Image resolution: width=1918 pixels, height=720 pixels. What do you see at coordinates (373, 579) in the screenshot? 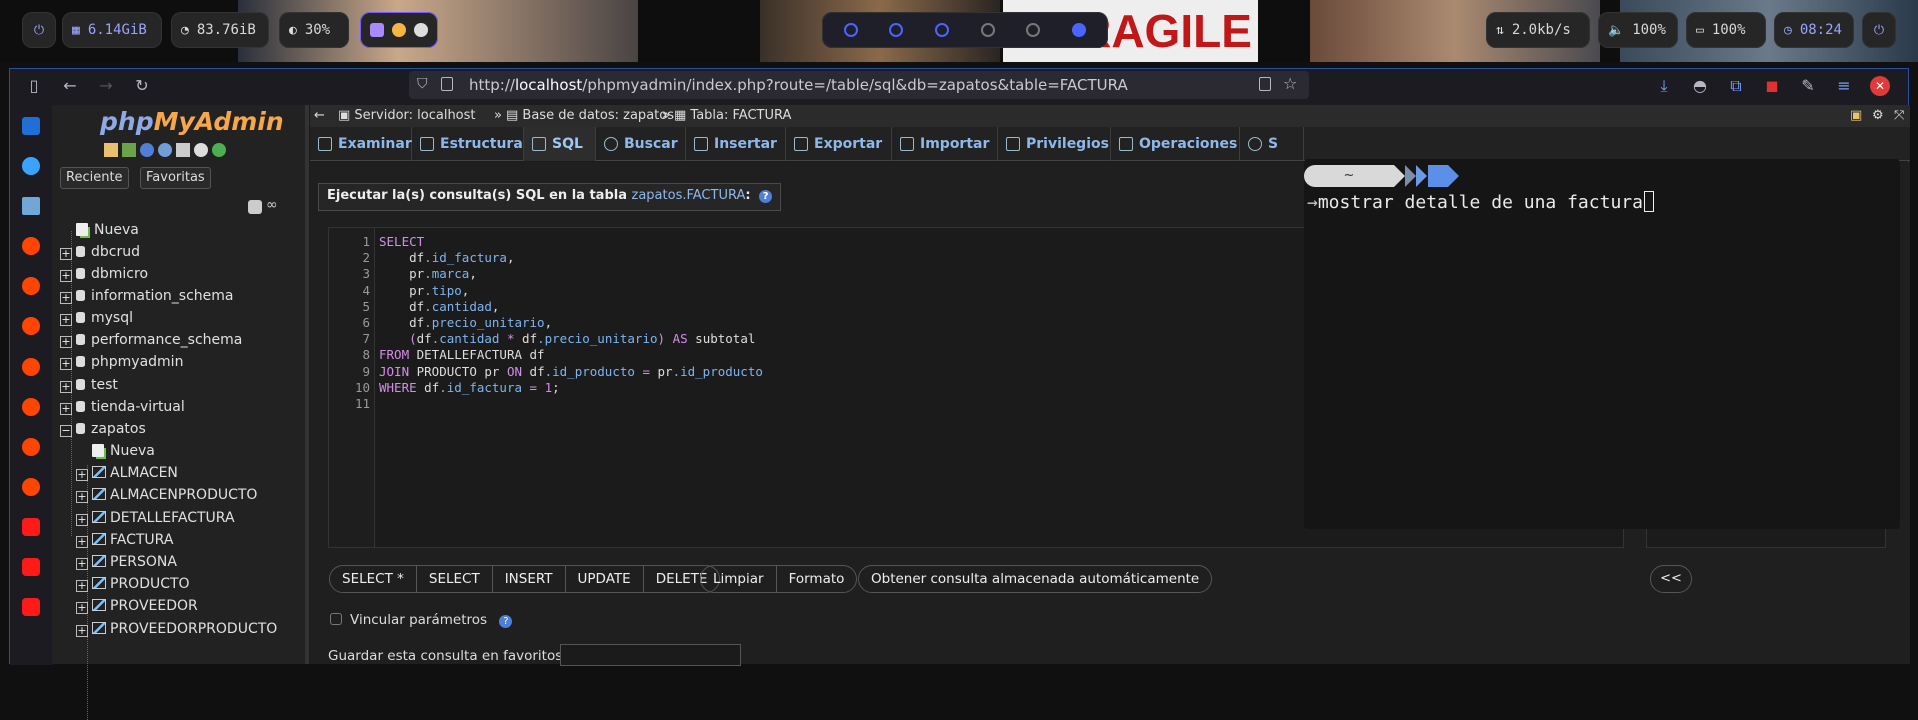
I see `select-all-button: SELECT *` at bounding box center [373, 579].